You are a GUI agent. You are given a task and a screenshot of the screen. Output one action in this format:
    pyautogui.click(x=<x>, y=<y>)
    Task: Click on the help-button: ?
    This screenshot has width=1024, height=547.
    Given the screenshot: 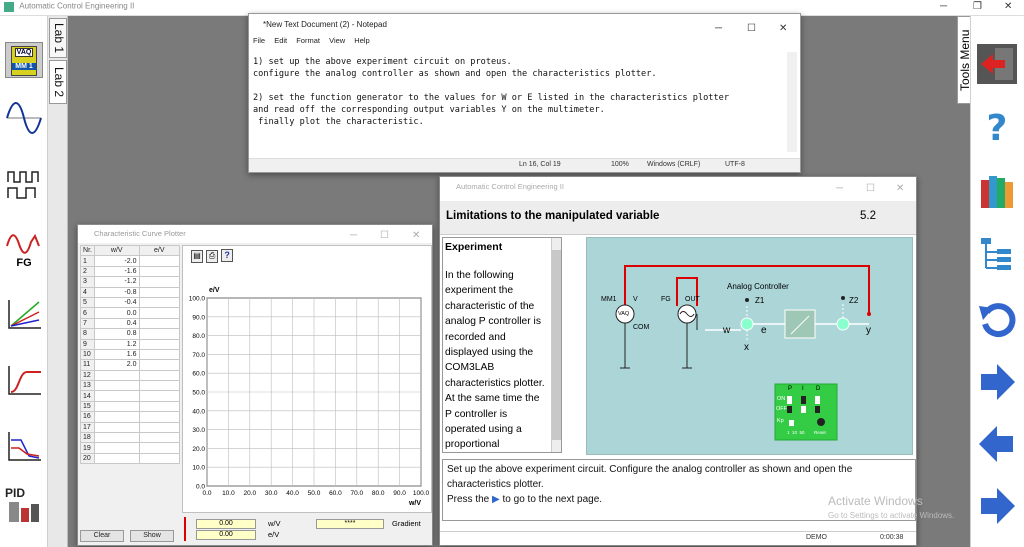 What is the action you would take?
    pyautogui.click(x=997, y=127)
    